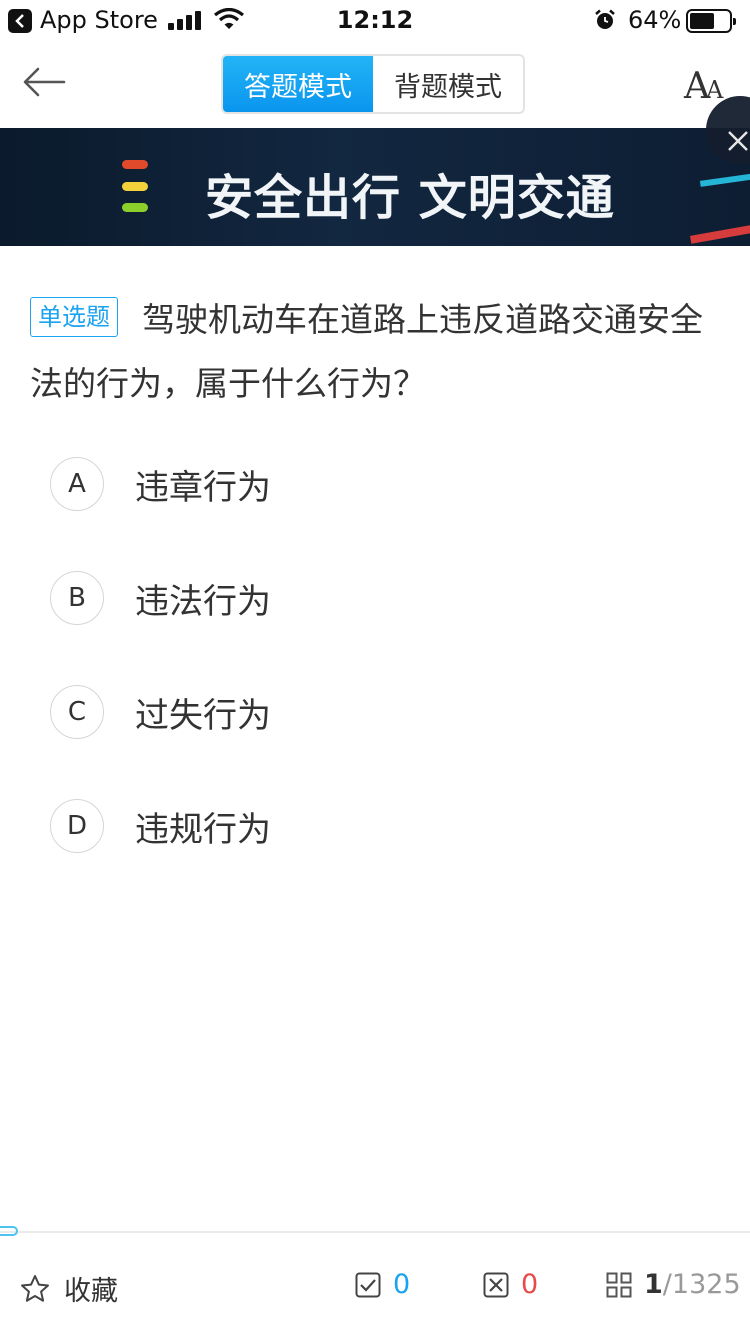 The image size is (750, 1334). Describe the element at coordinates (653, 1284) in the screenshot. I see `current-index: 1` at that location.